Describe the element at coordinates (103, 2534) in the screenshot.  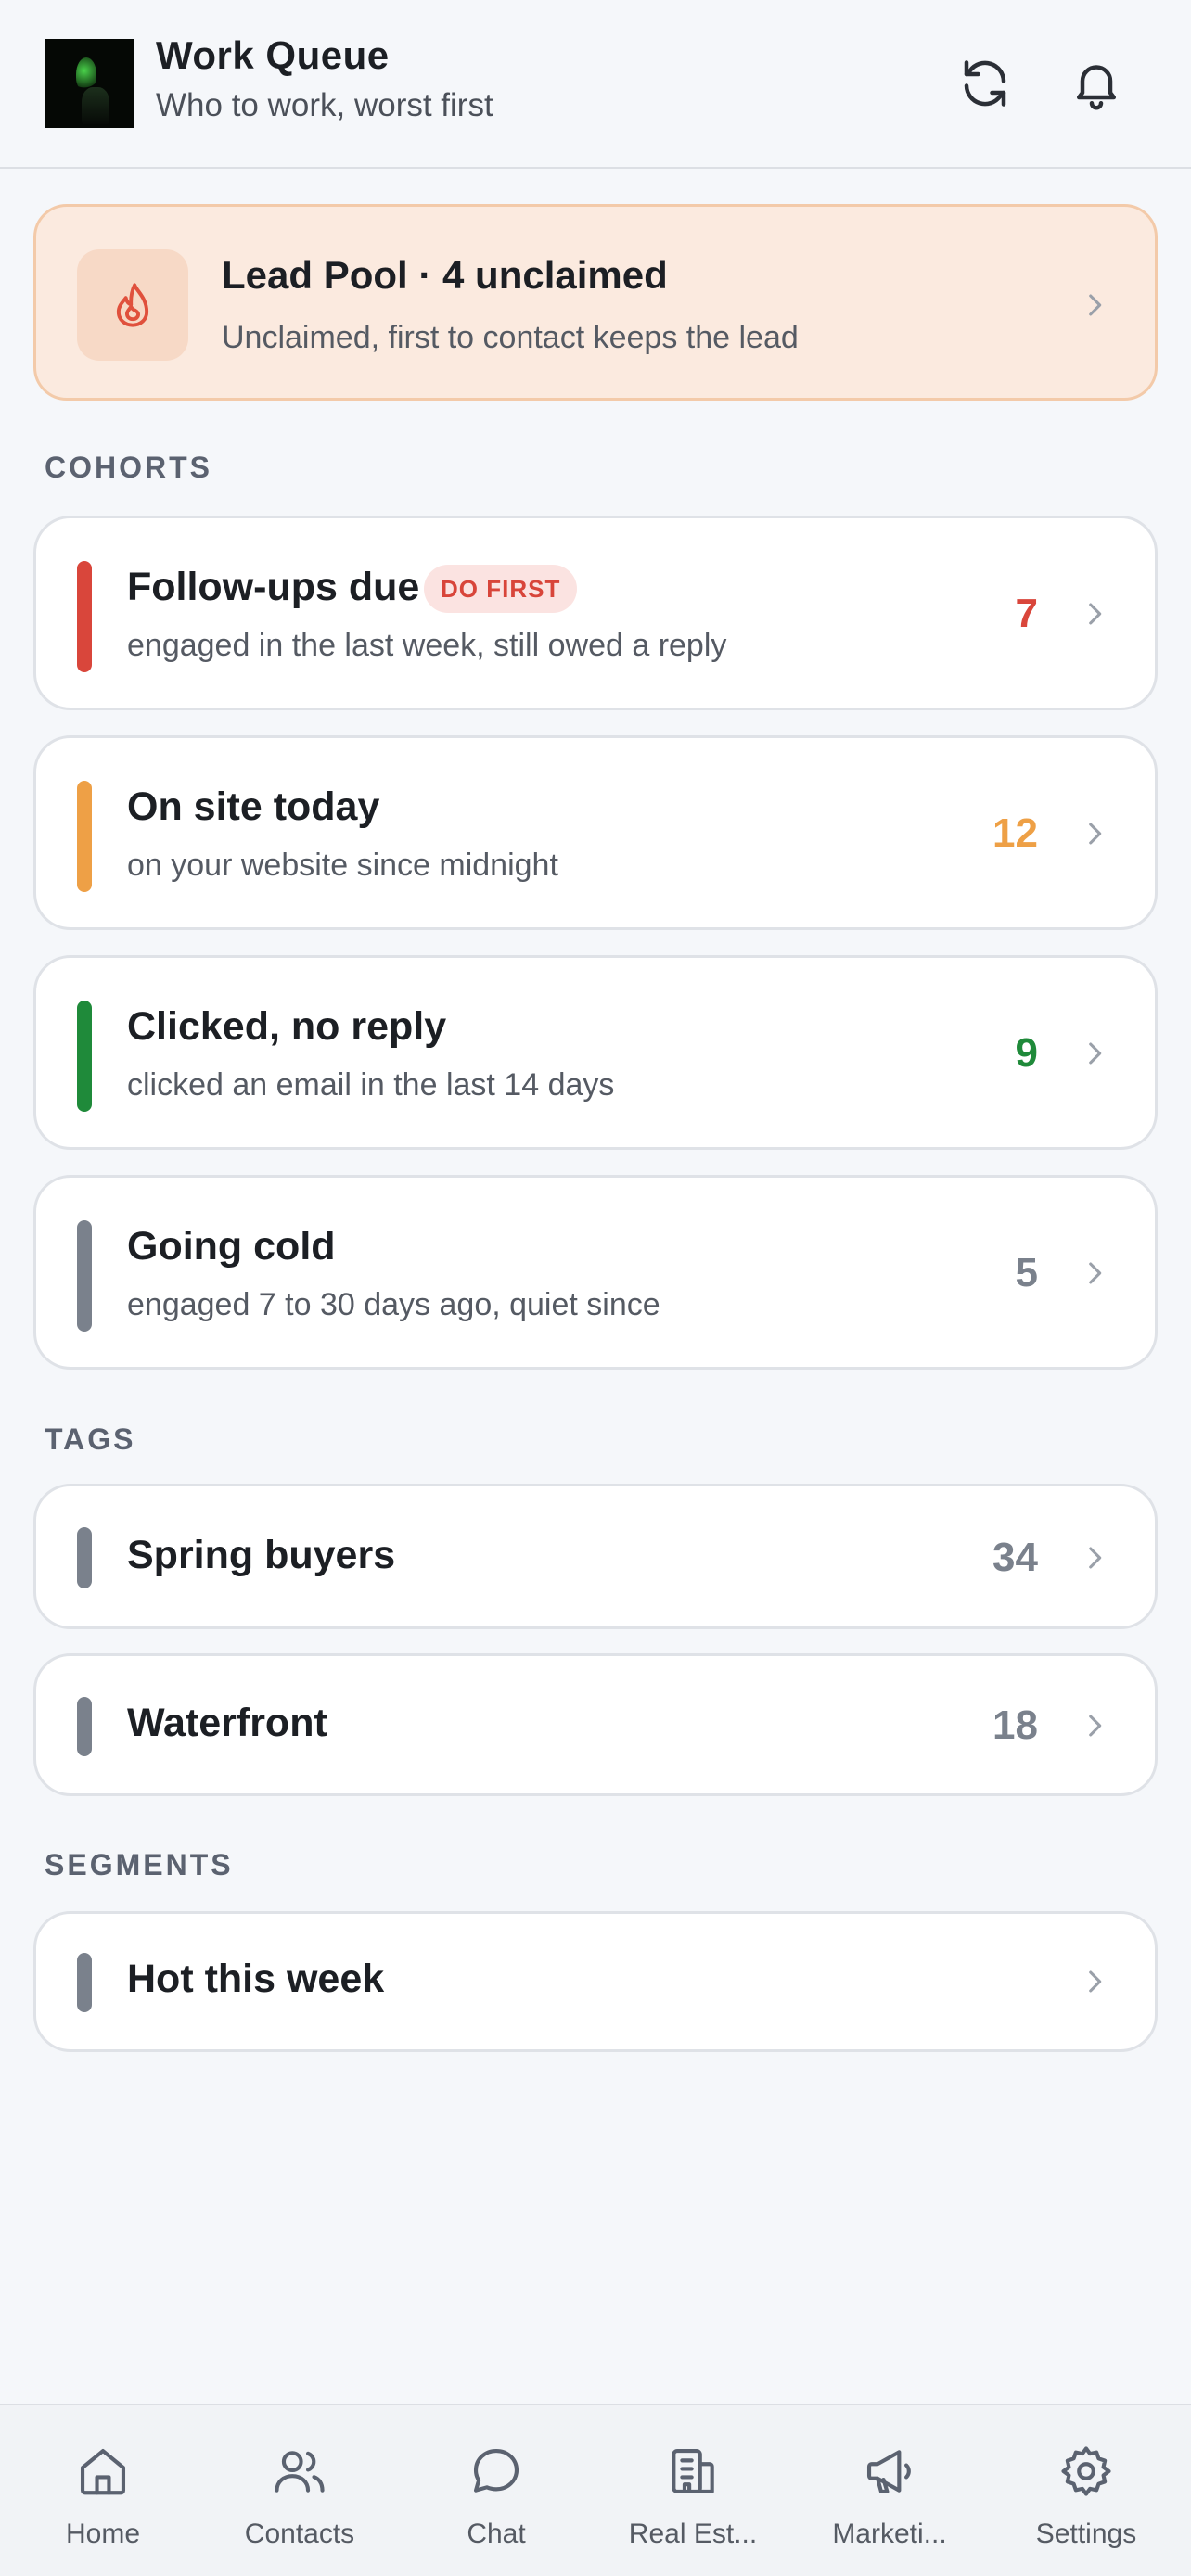
I see `tab-label: Home` at that location.